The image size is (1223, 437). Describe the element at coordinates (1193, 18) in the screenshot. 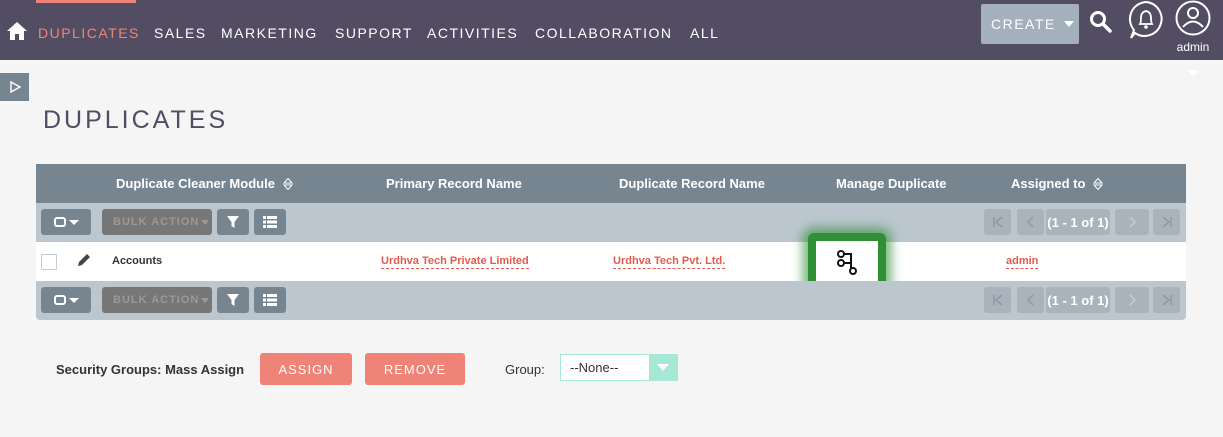

I see `user-avatar-icon` at that location.